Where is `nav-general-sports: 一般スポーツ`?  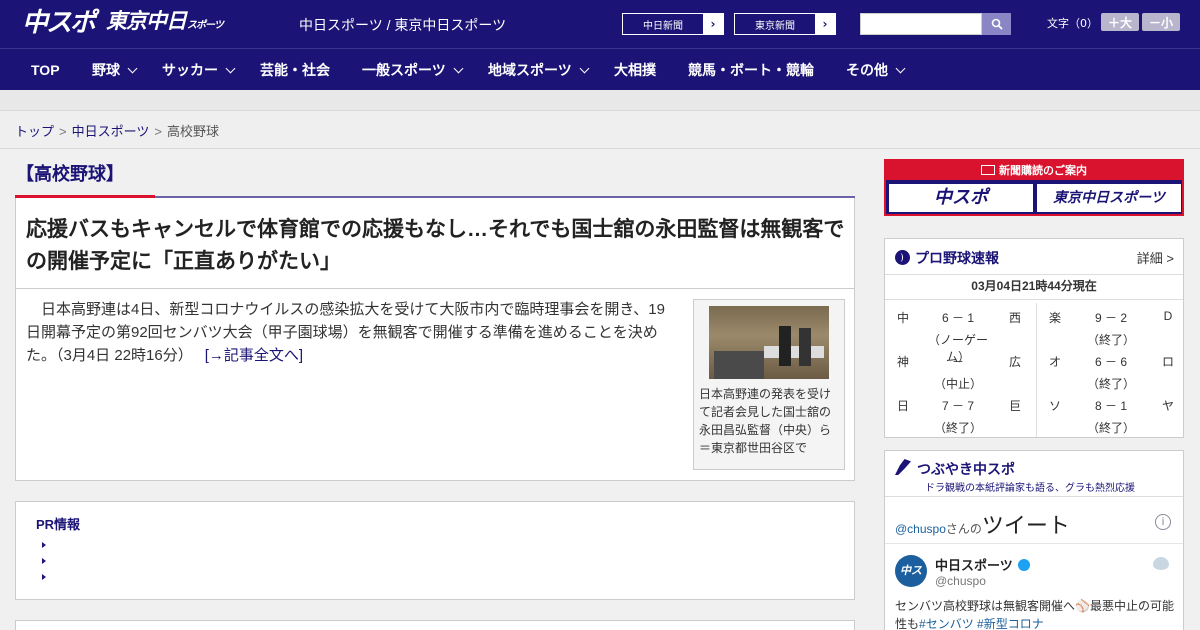 nav-general-sports: 一般スポーツ is located at coordinates (413, 70).